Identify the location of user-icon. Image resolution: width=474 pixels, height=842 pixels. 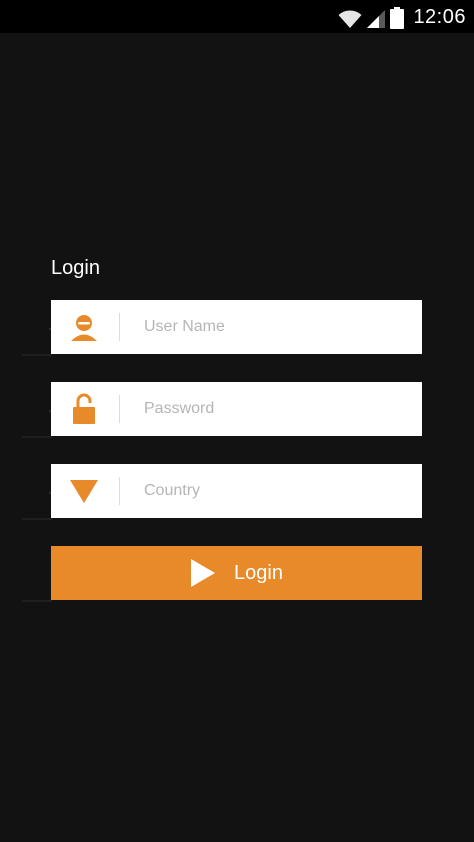
(84, 327).